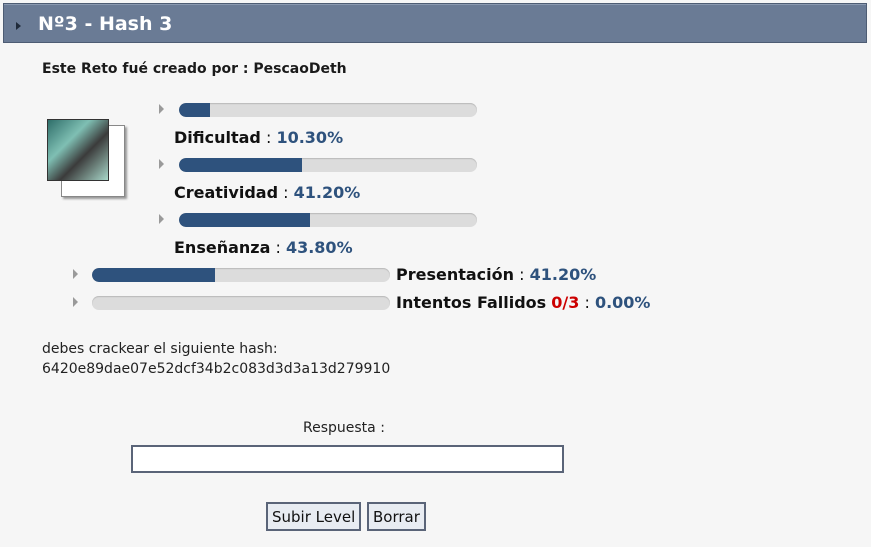 Image resolution: width=871 pixels, height=547 pixels. I want to click on presentation-label: Presentación : 41.20%, so click(496, 274).